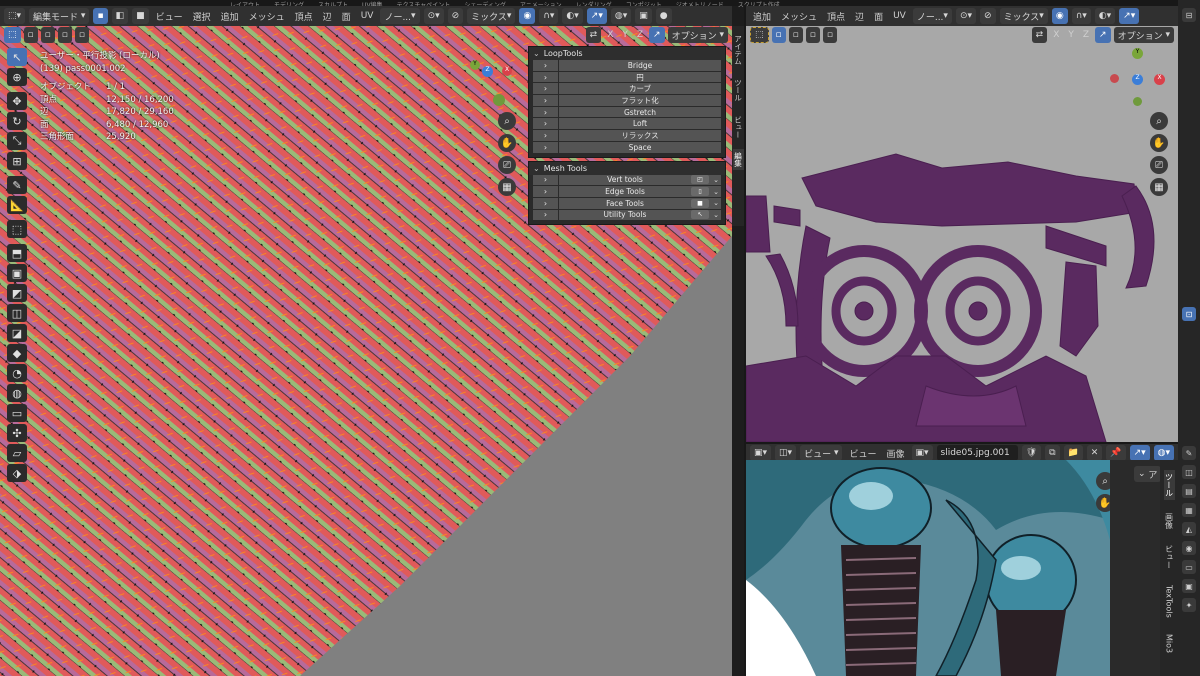  What do you see at coordinates (627, 89) in the screenshot?
I see `looptools-item: › カーブ` at bounding box center [627, 89].